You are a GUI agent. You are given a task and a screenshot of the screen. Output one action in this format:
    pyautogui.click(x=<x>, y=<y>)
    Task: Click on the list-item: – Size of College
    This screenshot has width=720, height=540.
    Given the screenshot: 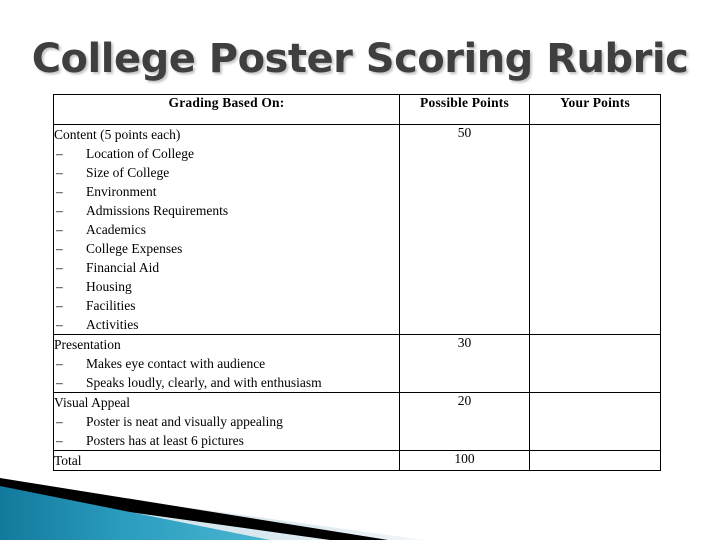 What is the action you would take?
    pyautogui.click(x=226, y=172)
    